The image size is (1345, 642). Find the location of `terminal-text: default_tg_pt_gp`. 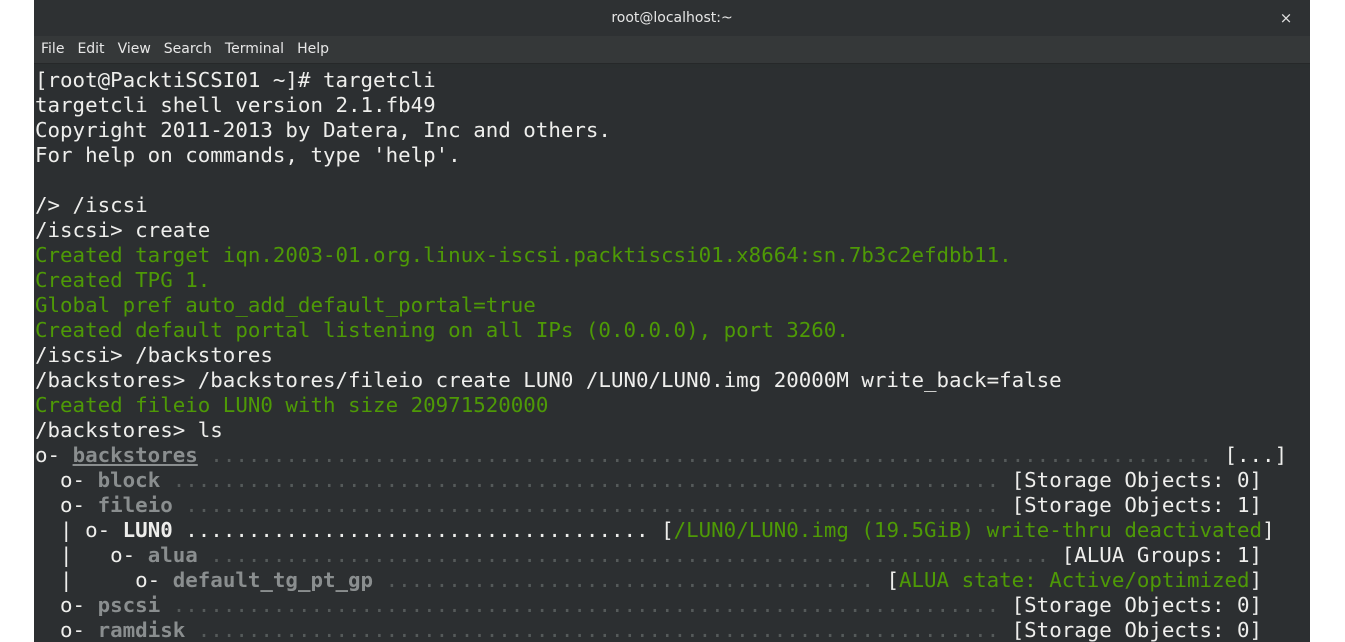

terminal-text: default_tg_pt_gp is located at coordinates (273, 580).